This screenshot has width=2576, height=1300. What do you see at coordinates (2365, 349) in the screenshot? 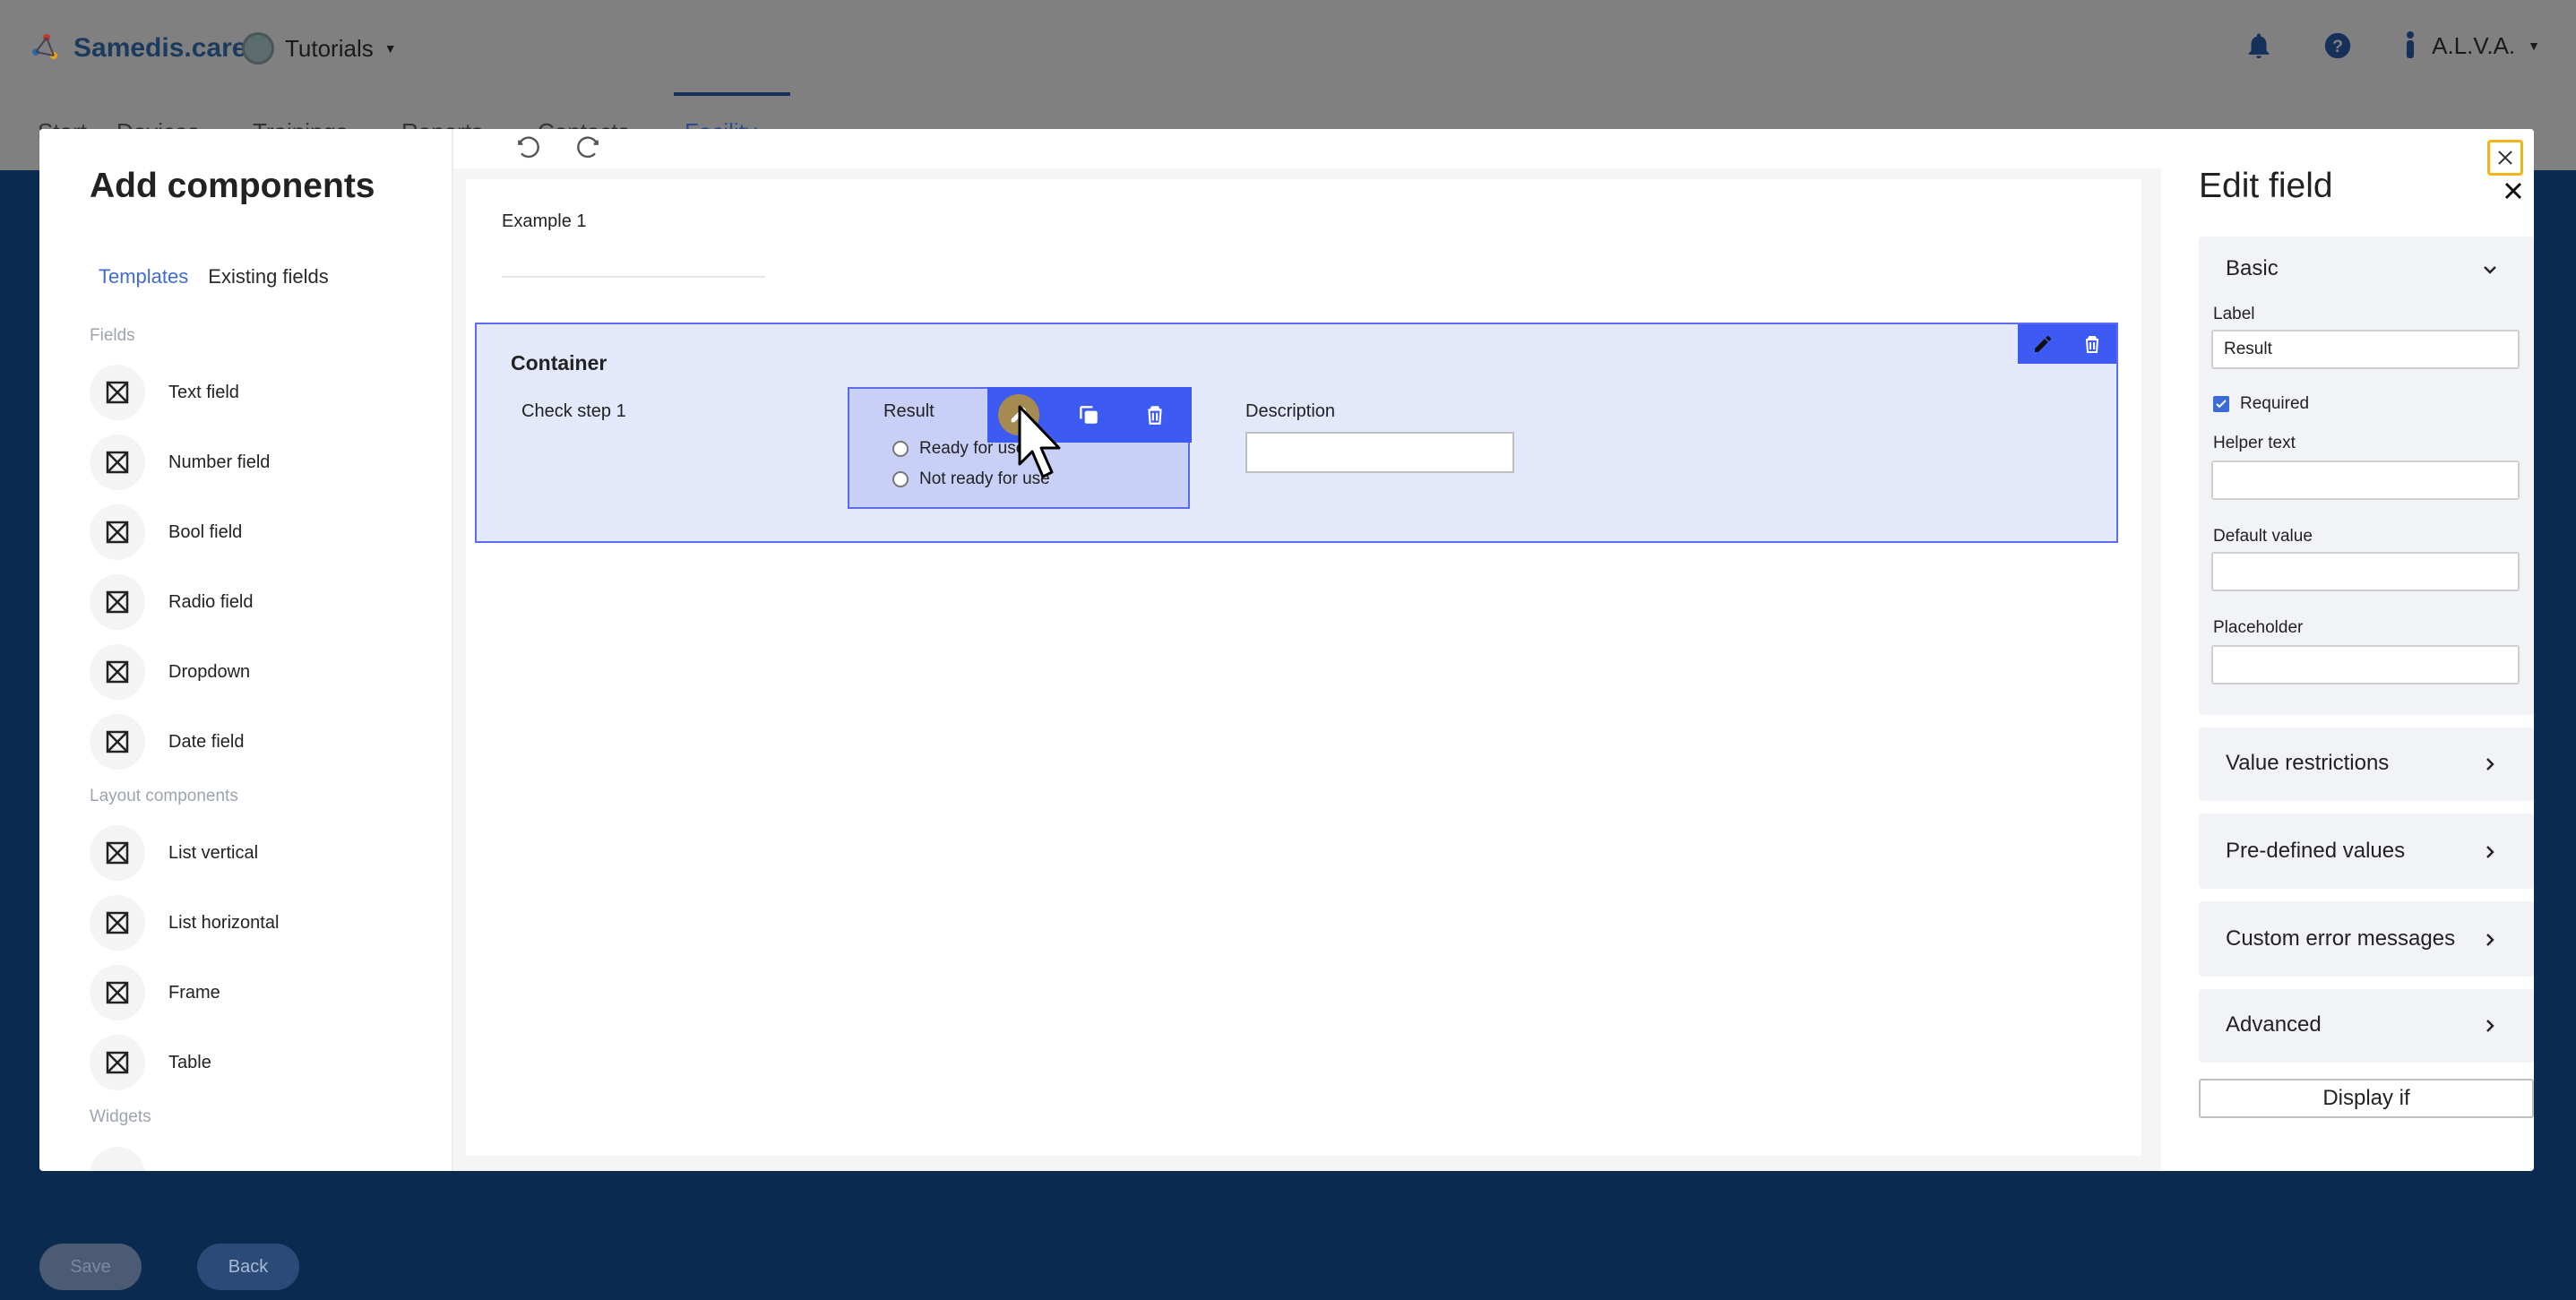
I see `label-input: Result` at bounding box center [2365, 349].